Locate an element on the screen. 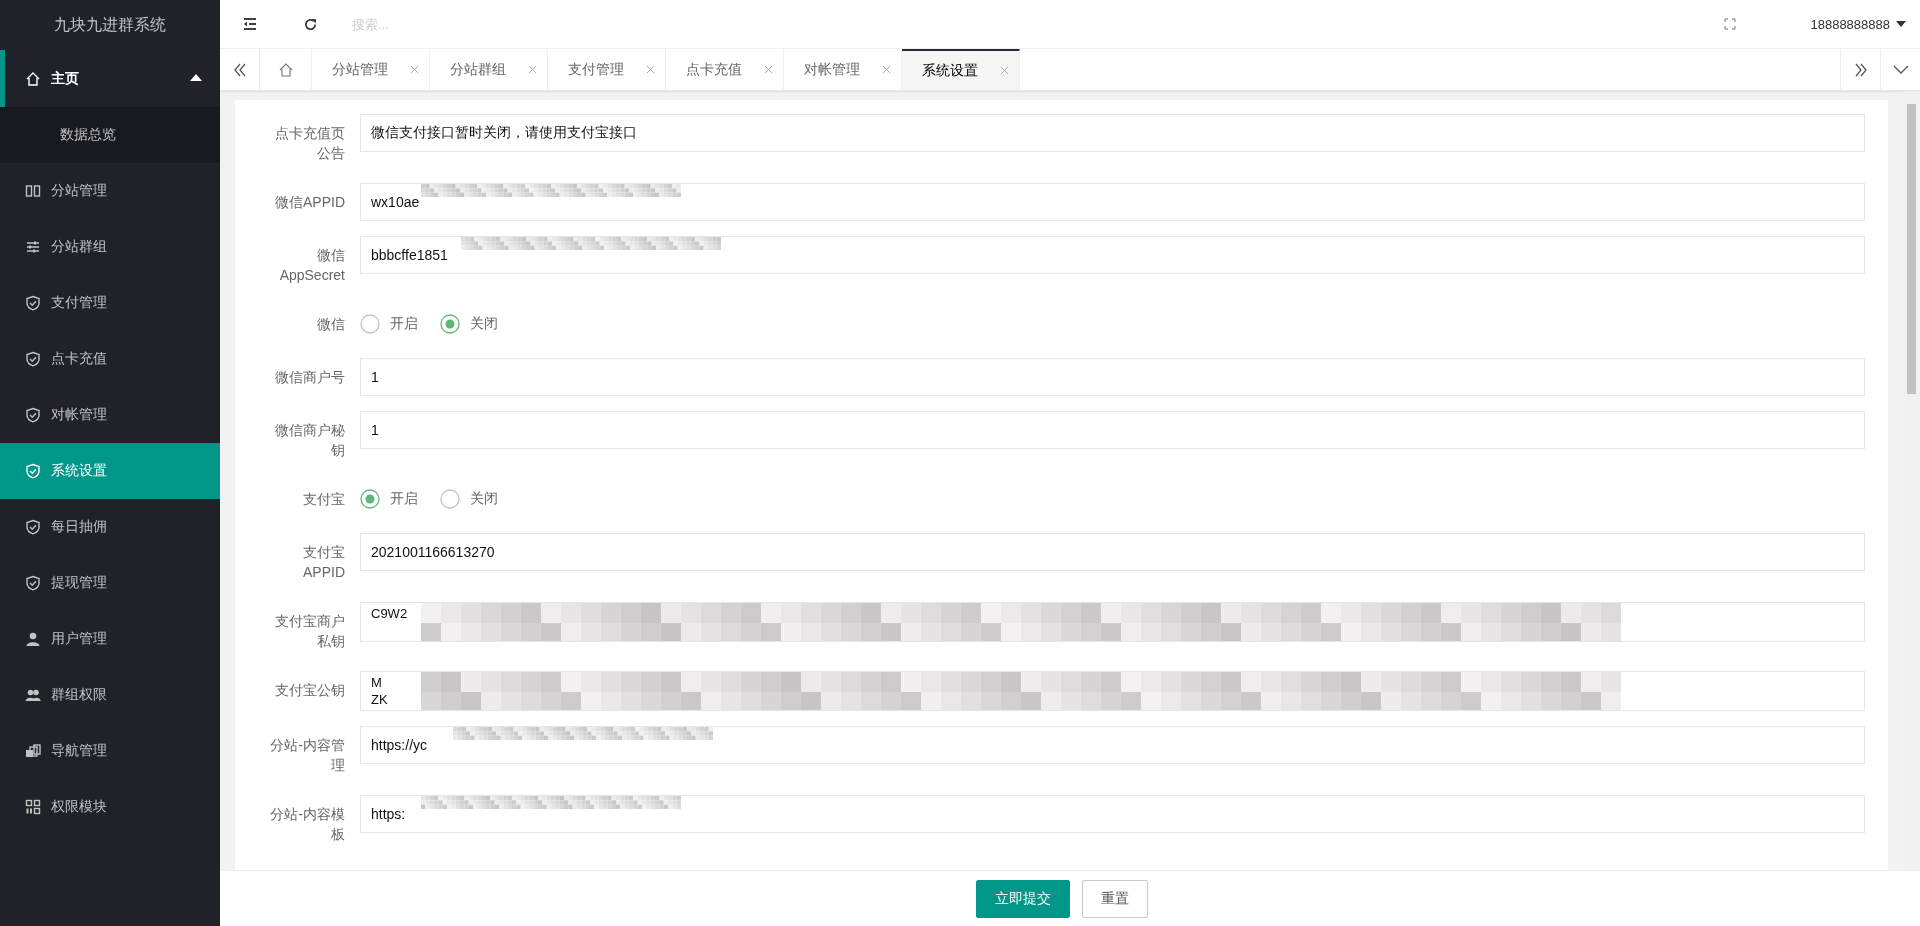 This screenshot has height=926, width=1920. field-label: 微信 is located at coordinates (331, 324).